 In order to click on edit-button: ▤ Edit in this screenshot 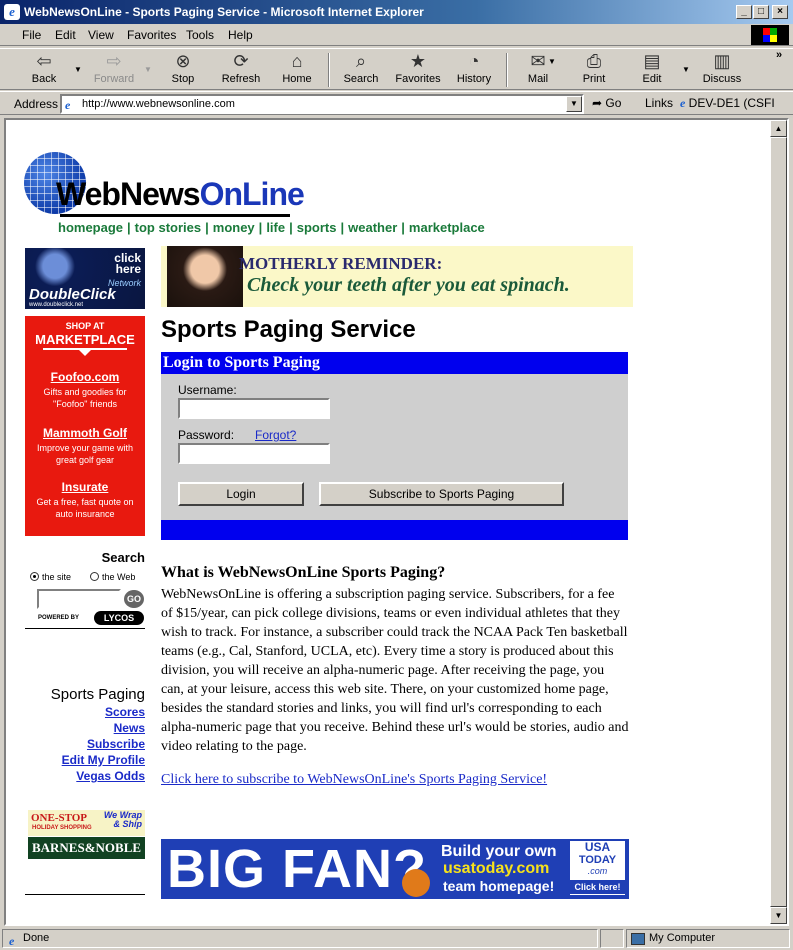, I will do `click(652, 70)`.